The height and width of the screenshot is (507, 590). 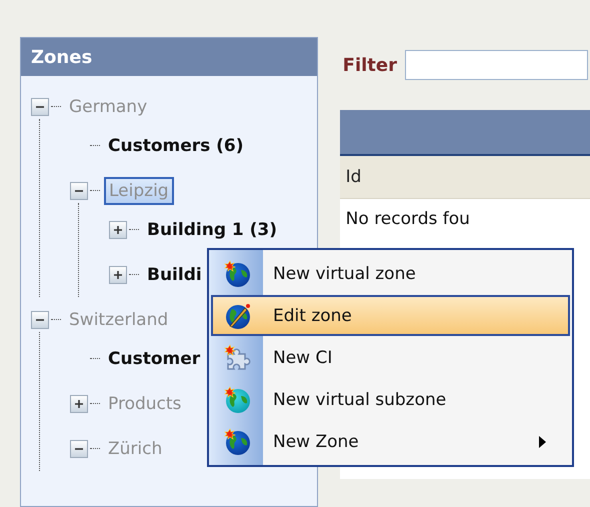 I want to click on menu-item: New virtual zone, so click(x=390, y=273).